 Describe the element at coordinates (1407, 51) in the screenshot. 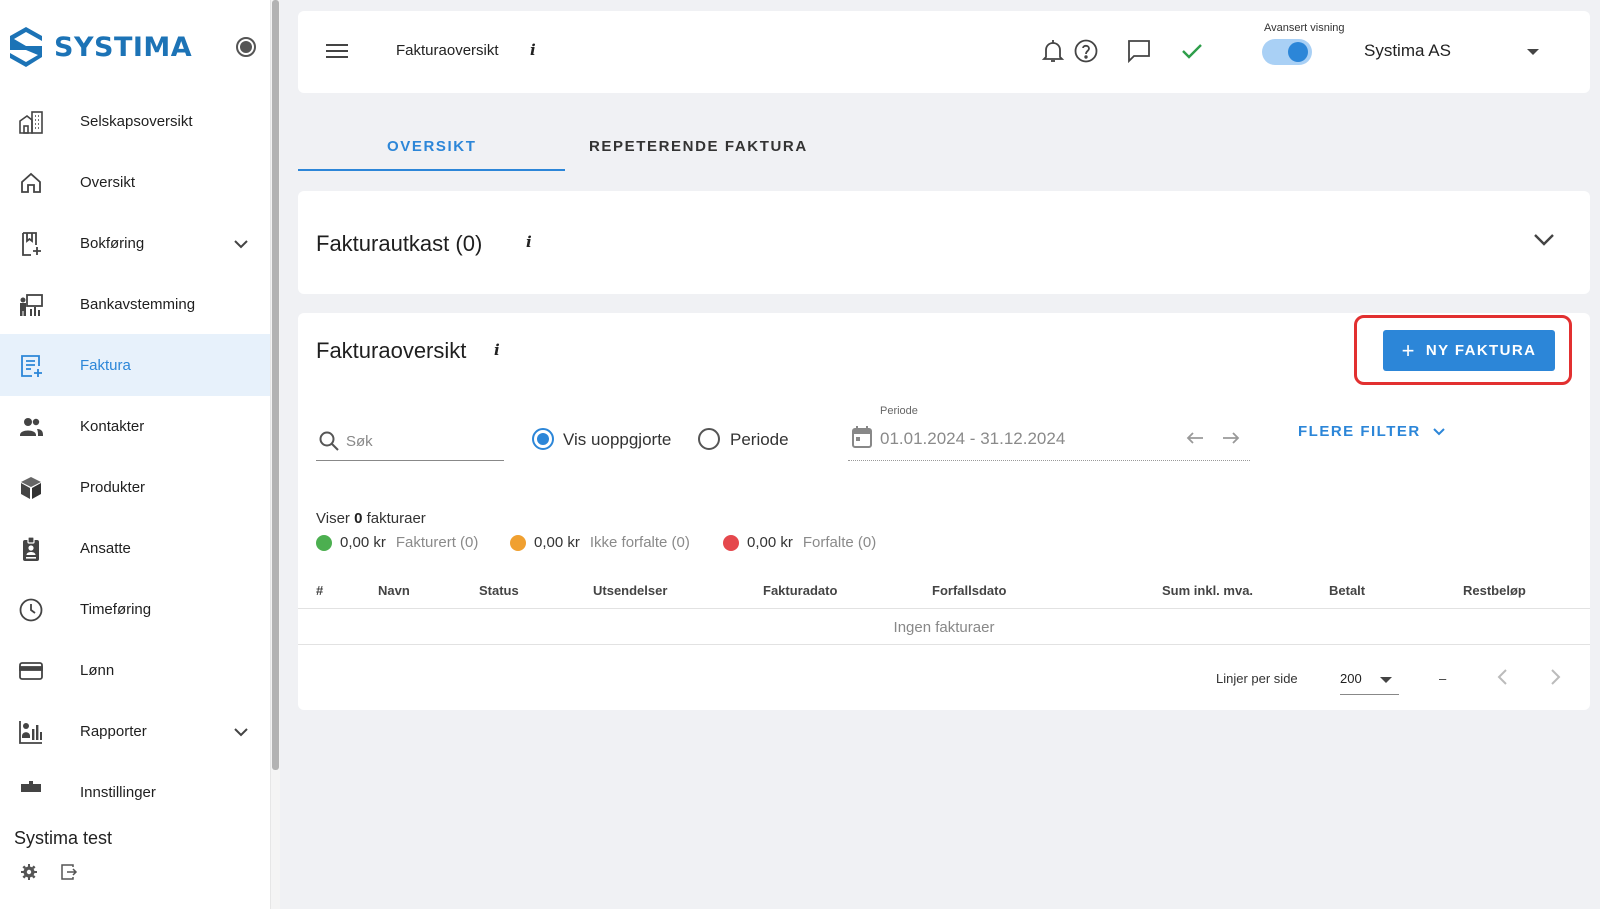

I see `company-selector: Systima AS` at that location.